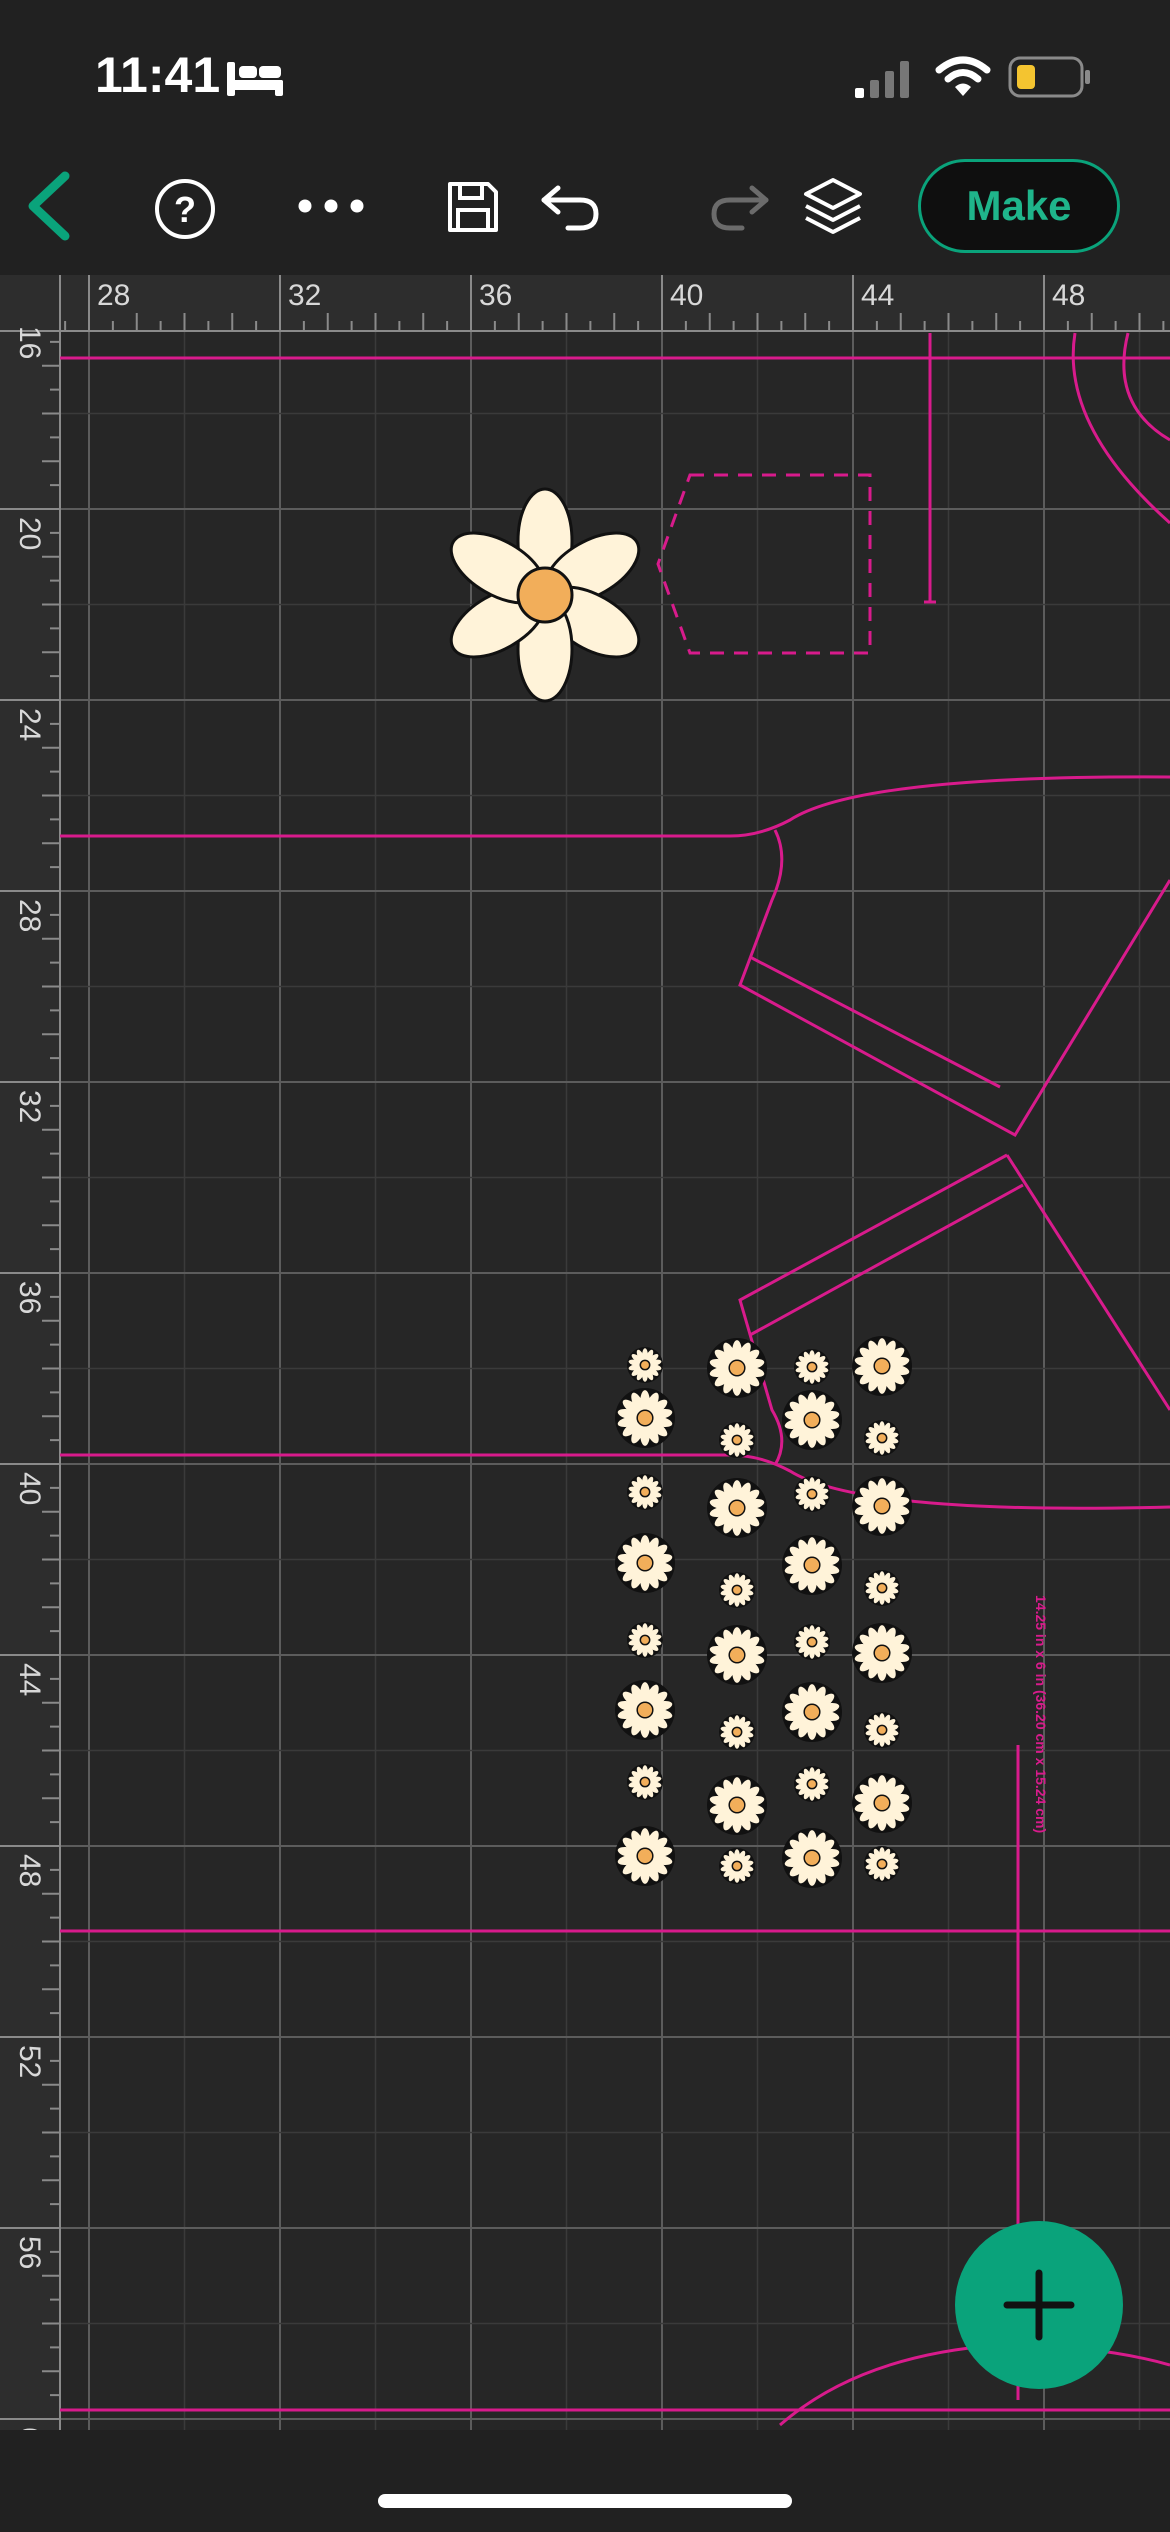  I want to click on ruler-x-label: 32, so click(304, 295).